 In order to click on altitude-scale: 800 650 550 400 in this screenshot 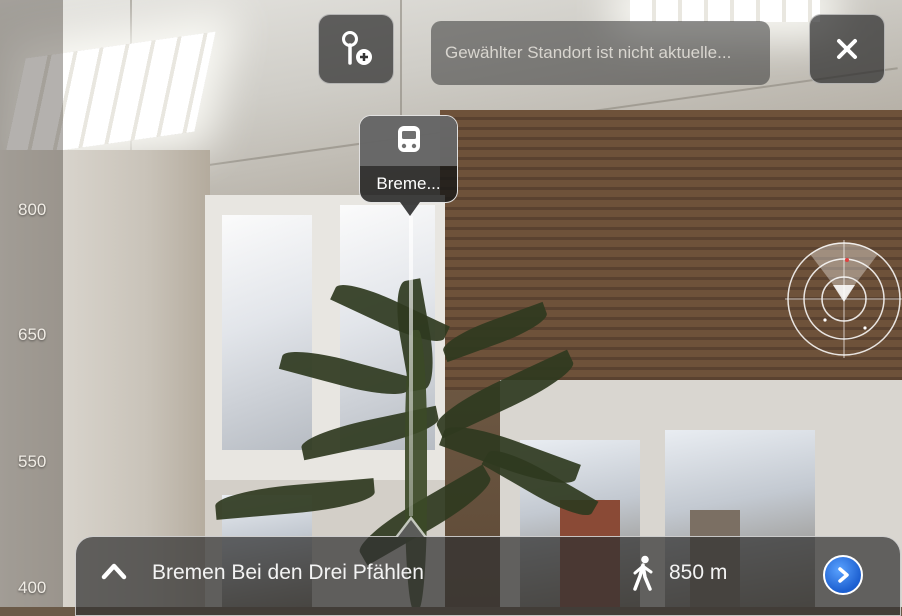, I will do `click(31, 303)`.